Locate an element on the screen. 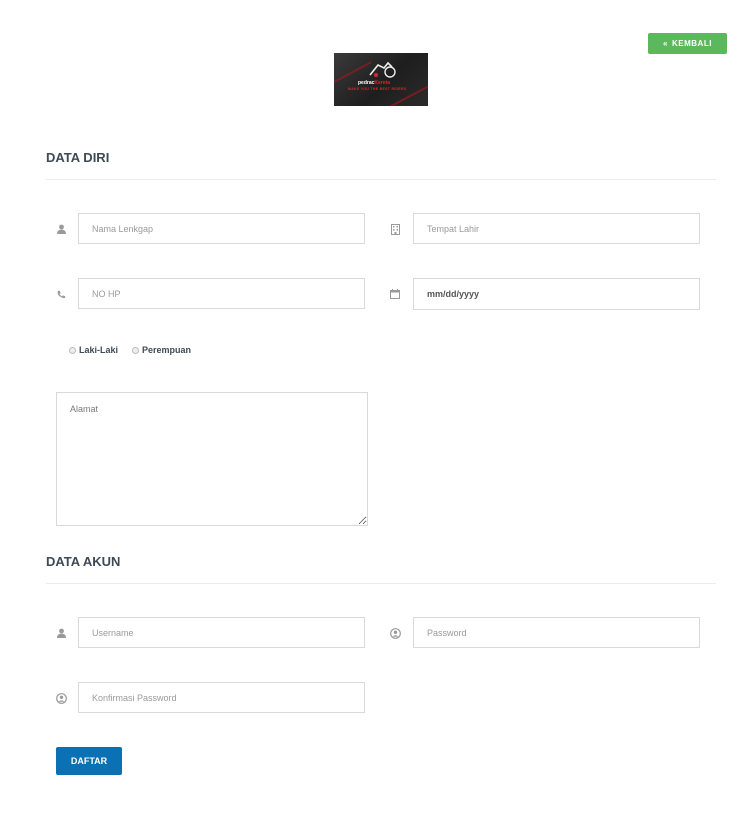 This screenshot has width=742, height=818. phone-icon is located at coordinates (61, 294).